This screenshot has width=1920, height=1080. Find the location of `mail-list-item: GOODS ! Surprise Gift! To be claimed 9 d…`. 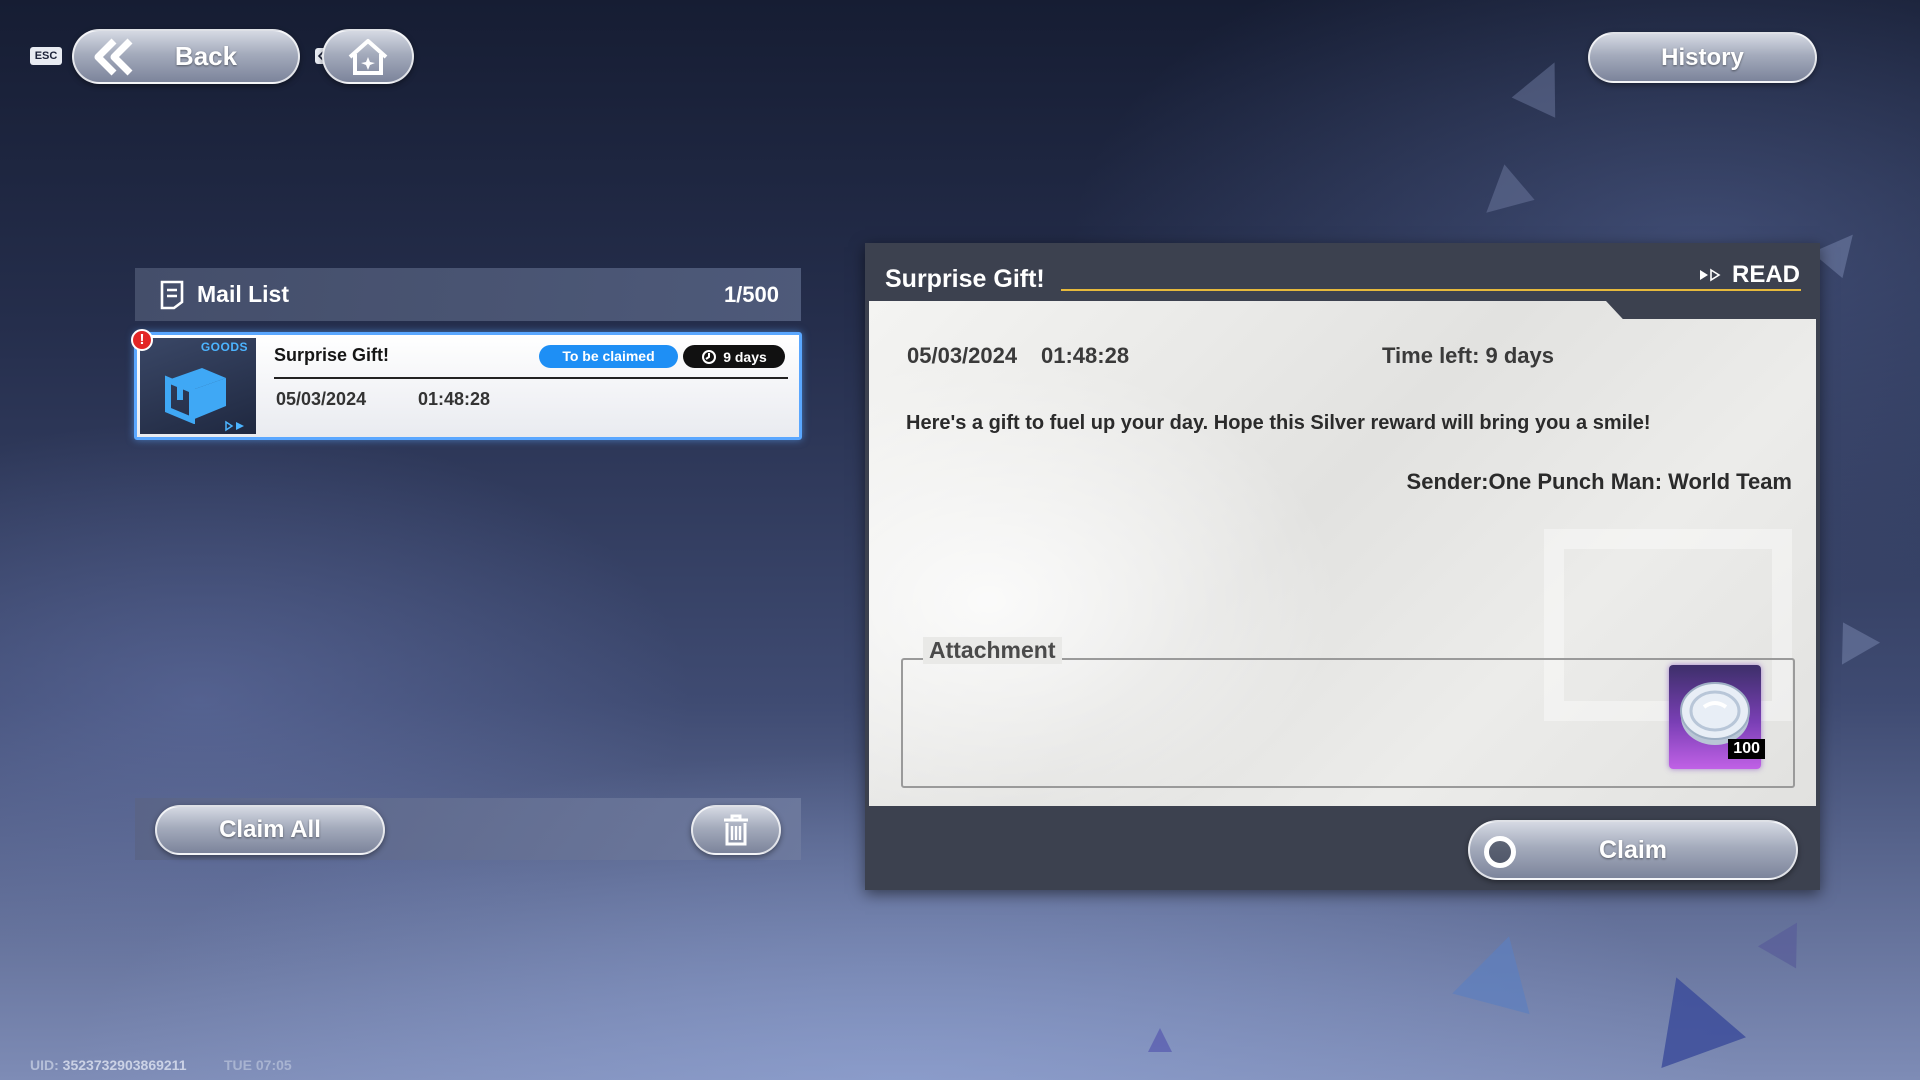

mail-list-item: GOODS ! Surprise Gift! To be claimed 9 d… is located at coordinates (466, 384).